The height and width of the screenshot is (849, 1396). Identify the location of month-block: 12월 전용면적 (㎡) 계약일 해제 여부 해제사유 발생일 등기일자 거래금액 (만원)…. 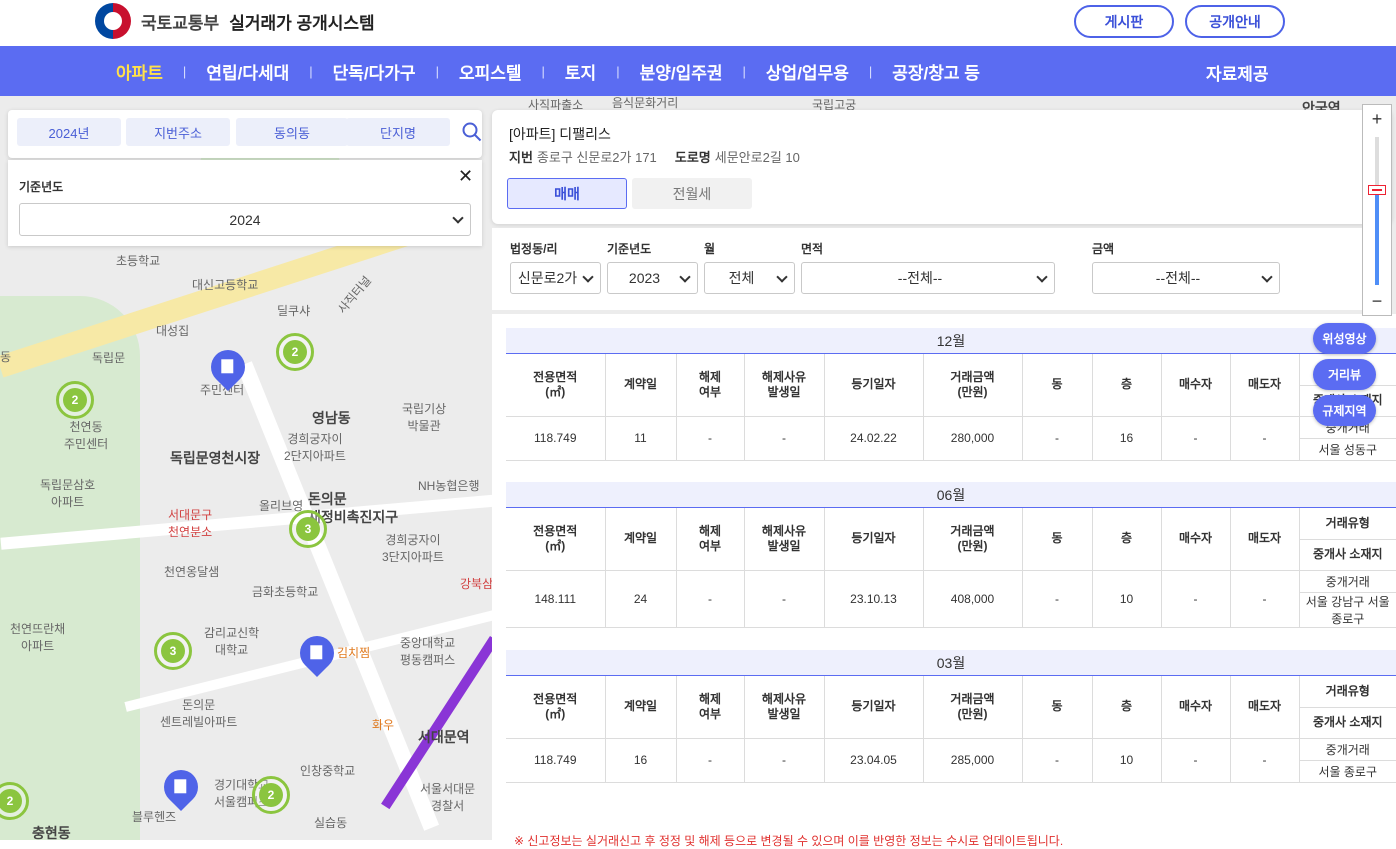
(951, 394).